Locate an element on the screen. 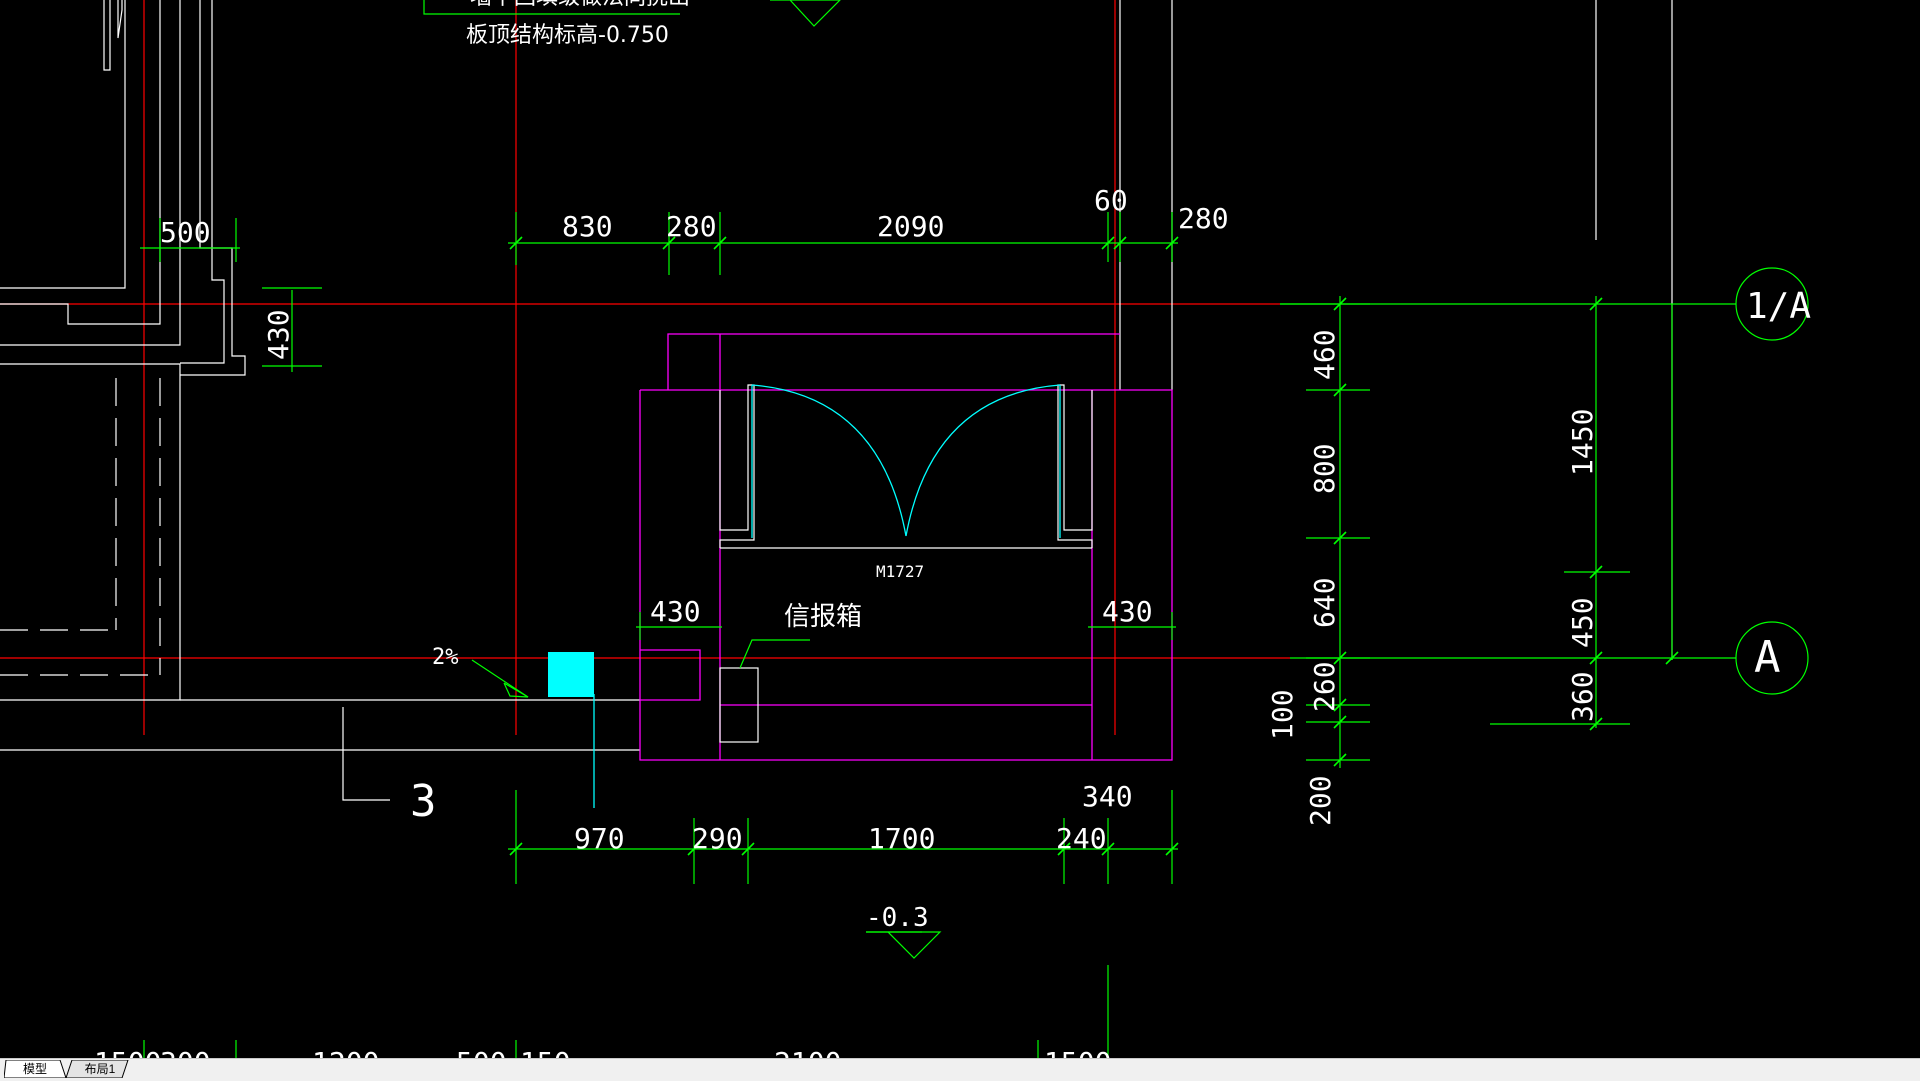 This screenshot has width=1920, height=1081. dim-right-200: 200 is located at coordinates (1320, 800).